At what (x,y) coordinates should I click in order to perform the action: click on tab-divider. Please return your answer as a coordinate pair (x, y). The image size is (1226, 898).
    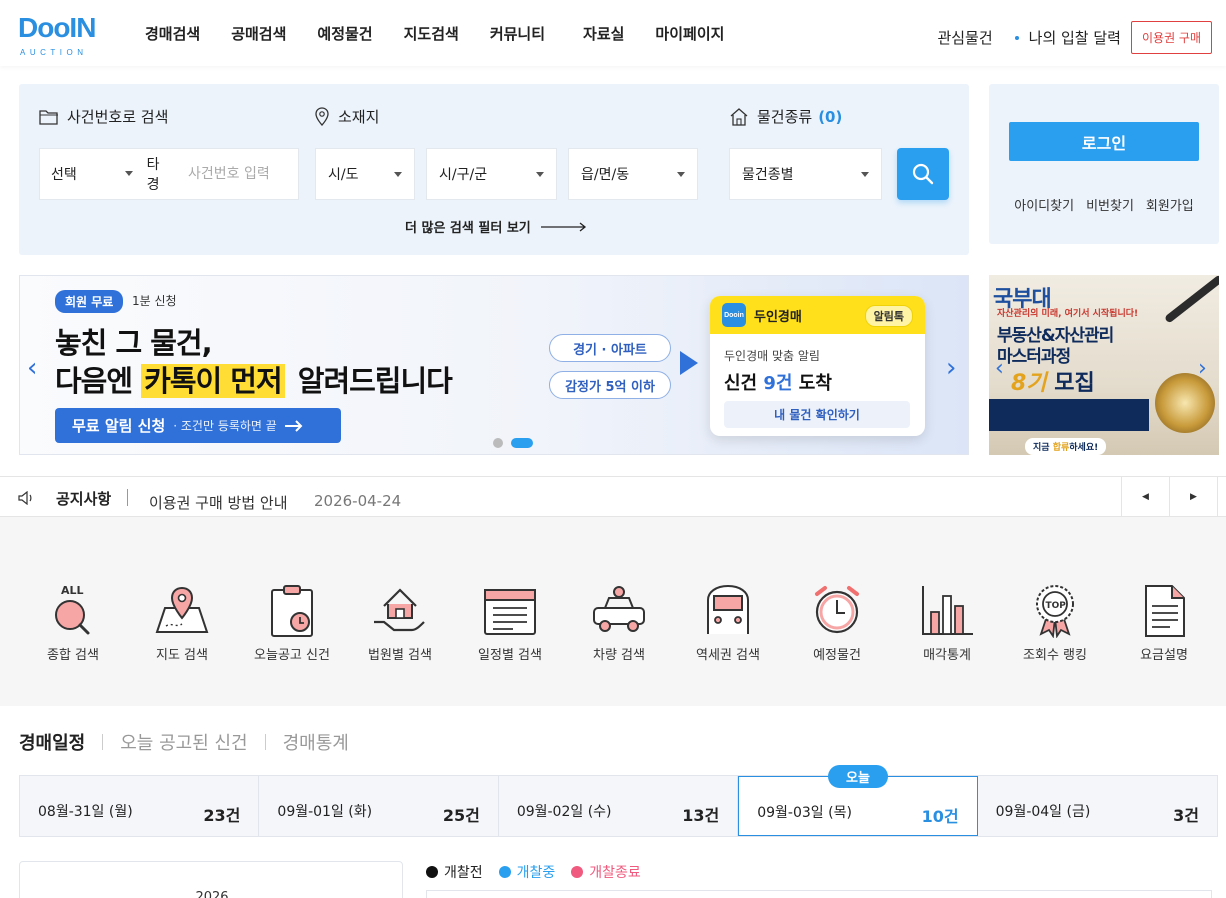
    Looking at the image, I should click on (265, 742).